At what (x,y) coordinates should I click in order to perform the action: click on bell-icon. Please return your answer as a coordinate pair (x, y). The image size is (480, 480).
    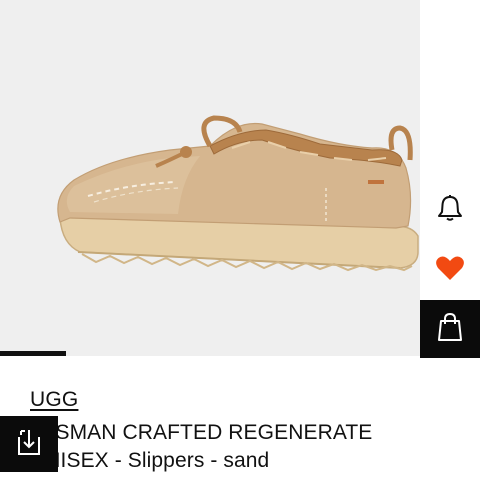
    Looking at the image, I should click on (450, 210).